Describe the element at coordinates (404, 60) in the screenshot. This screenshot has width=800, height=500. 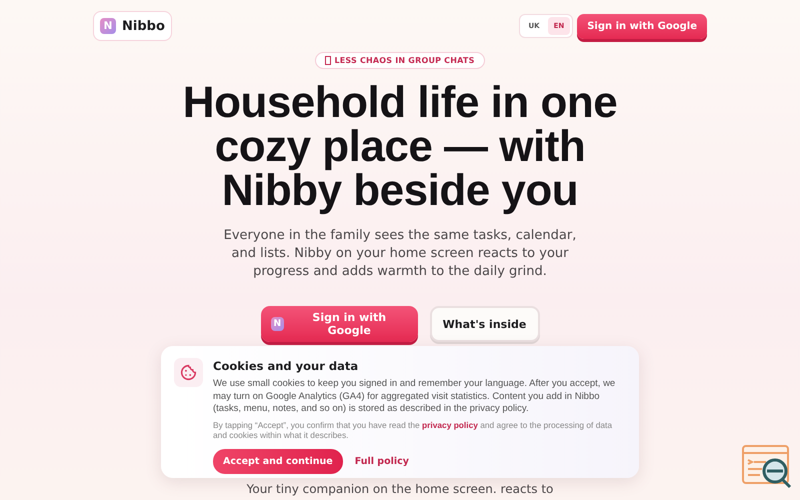
I see `badge-text: LESS CHAOS IN GROUP CHATS` at that location.